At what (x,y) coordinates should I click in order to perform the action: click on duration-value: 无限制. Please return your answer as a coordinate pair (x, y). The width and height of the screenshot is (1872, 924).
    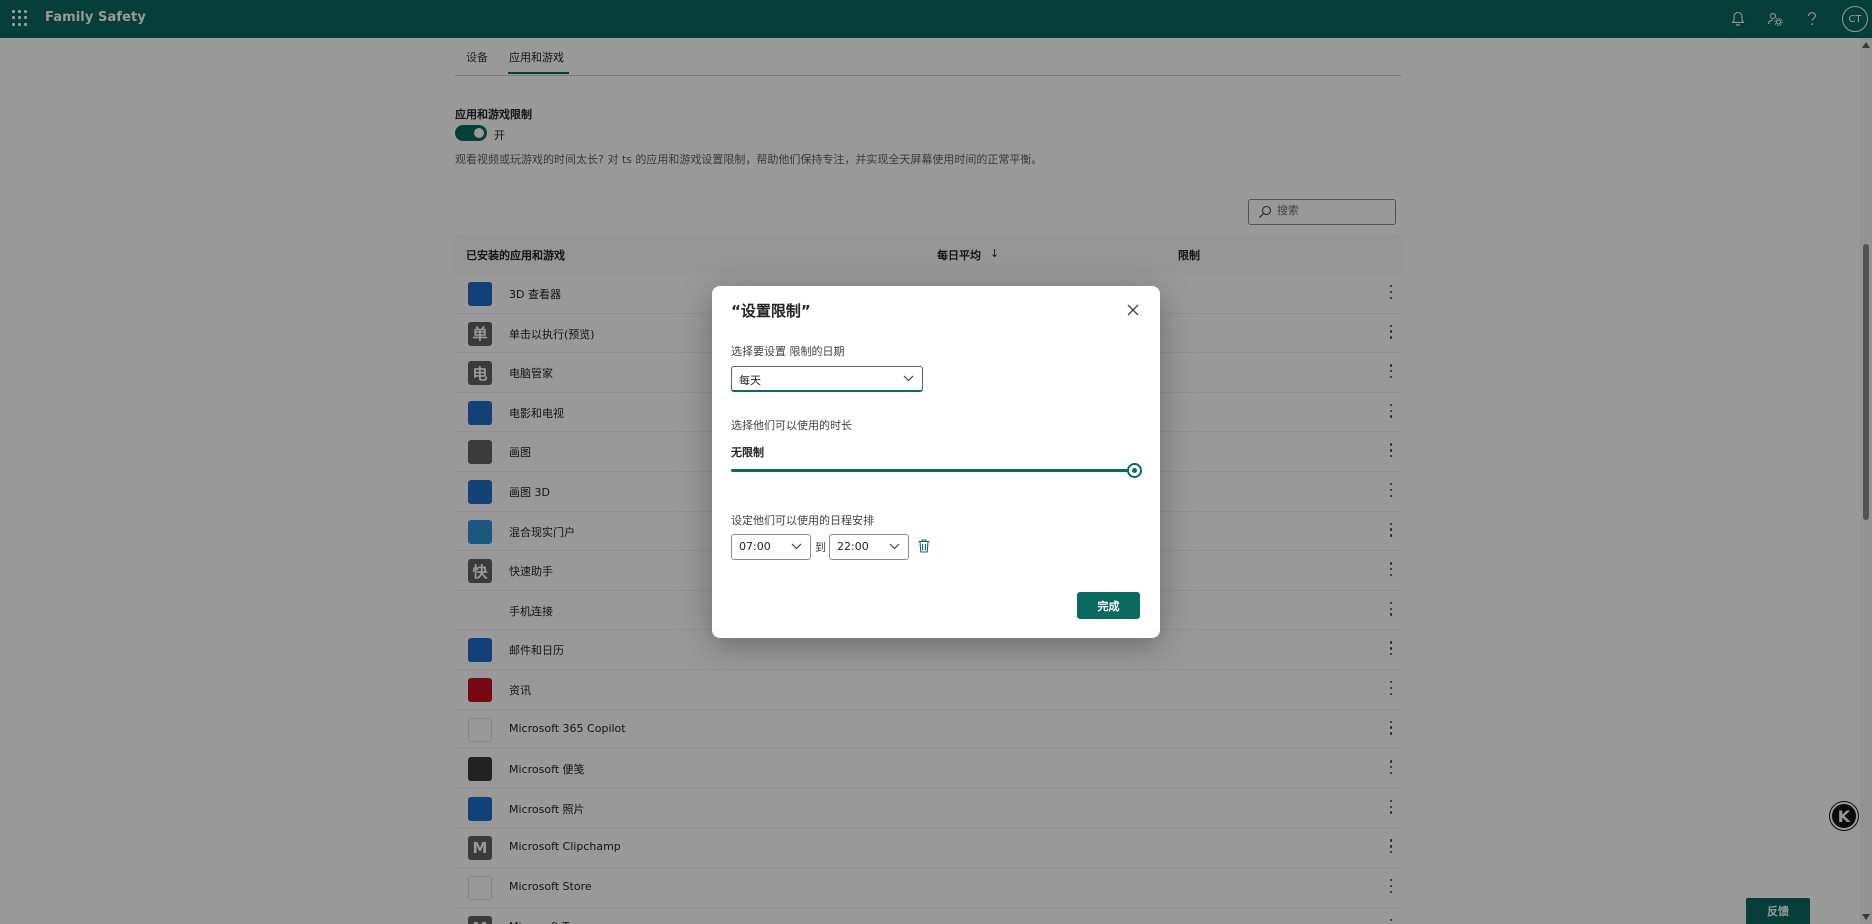
    Looking at the image, I should click on (747, 452).